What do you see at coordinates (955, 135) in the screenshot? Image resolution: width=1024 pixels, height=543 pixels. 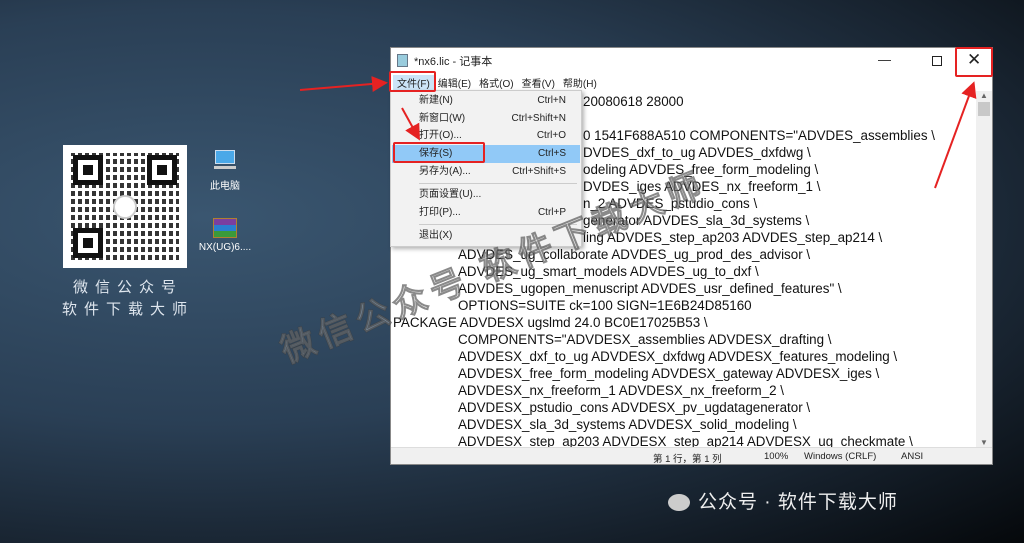 I see `arrow-to-close` at bounding box center [955, 135].